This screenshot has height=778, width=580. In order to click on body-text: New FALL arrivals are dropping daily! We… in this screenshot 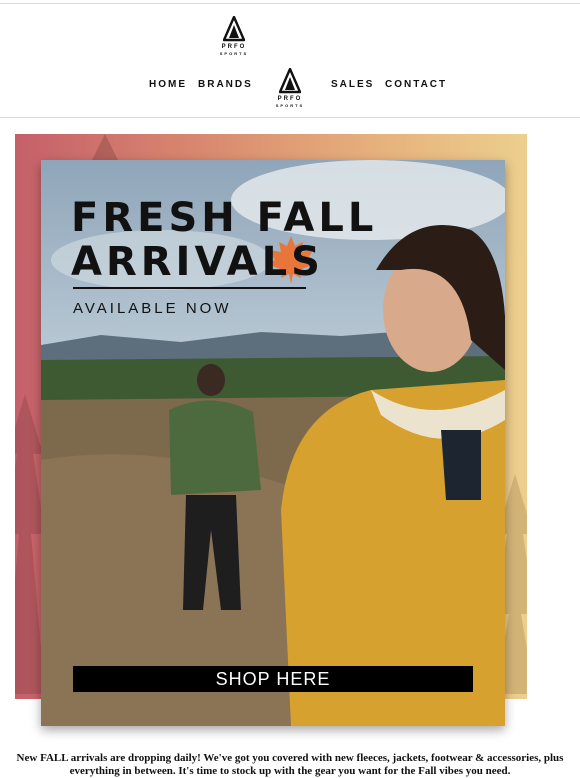, I will do `click(290, 764)`.